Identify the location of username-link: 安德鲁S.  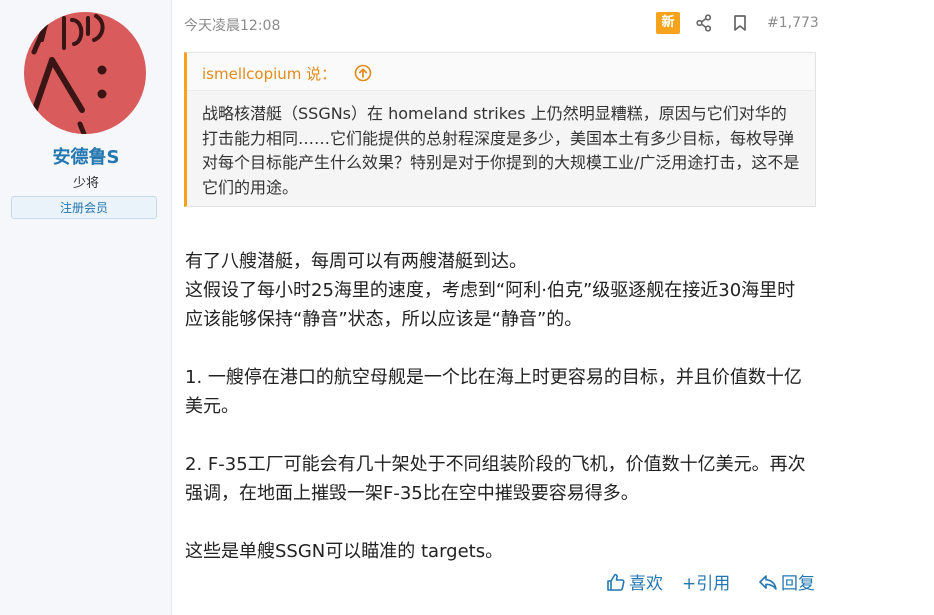
(86, 156).